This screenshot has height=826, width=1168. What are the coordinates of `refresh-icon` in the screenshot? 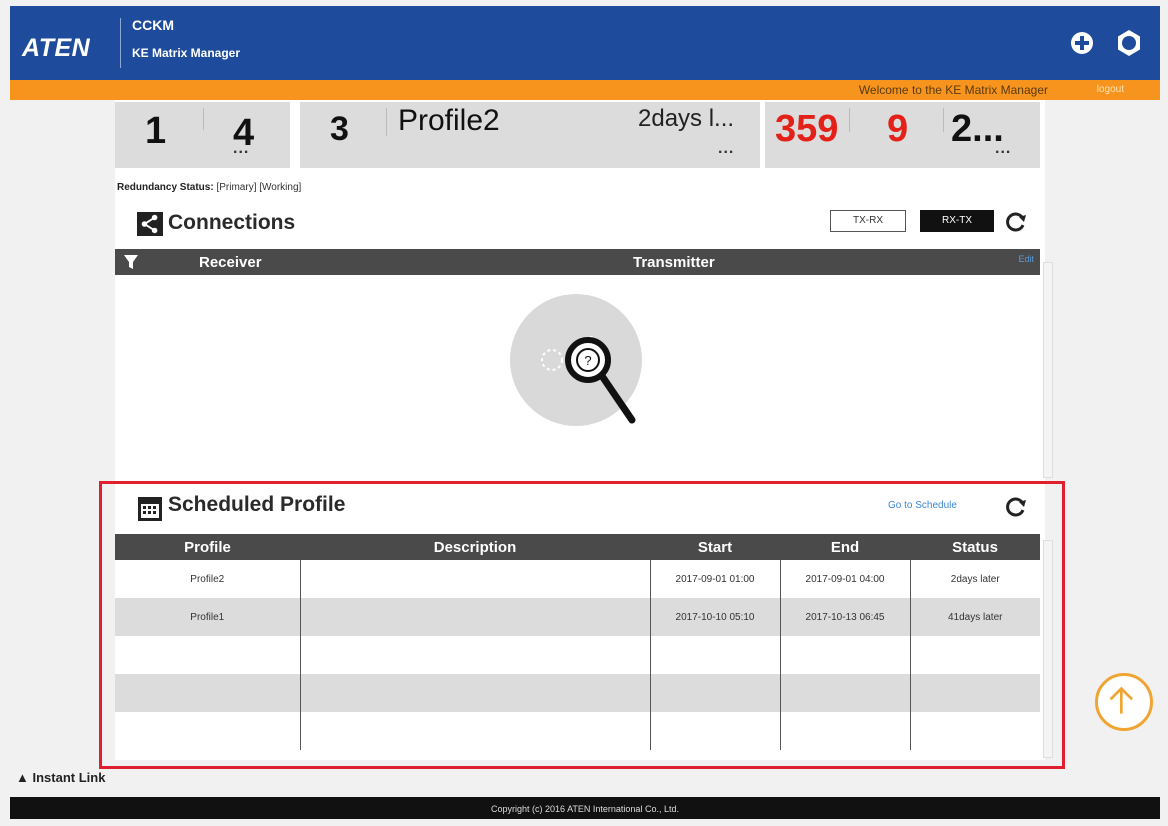 It's located at (1016, 222).